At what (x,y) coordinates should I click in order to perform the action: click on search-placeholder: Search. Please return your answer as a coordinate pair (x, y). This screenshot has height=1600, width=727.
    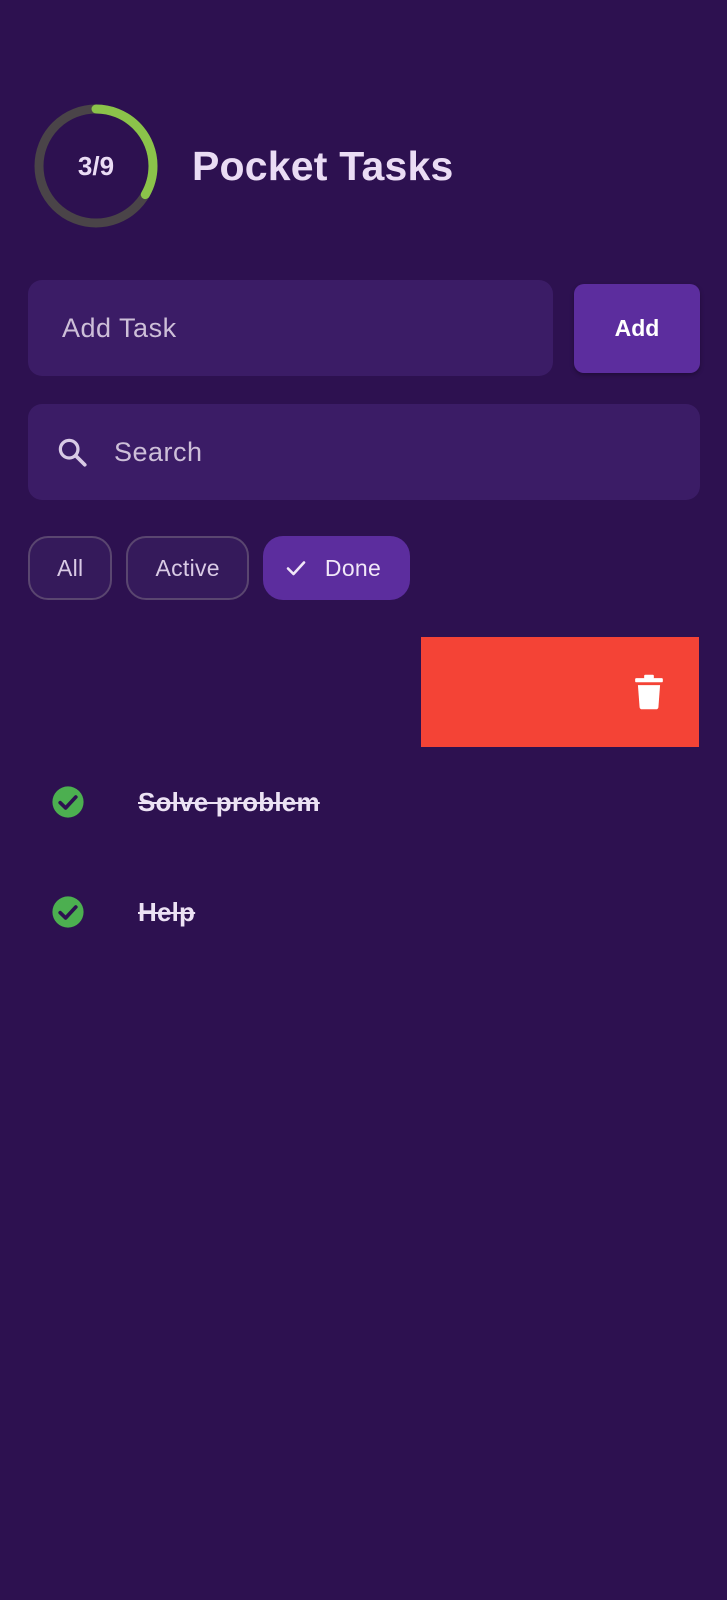
    Looking at the image, I should click on (158, 451).